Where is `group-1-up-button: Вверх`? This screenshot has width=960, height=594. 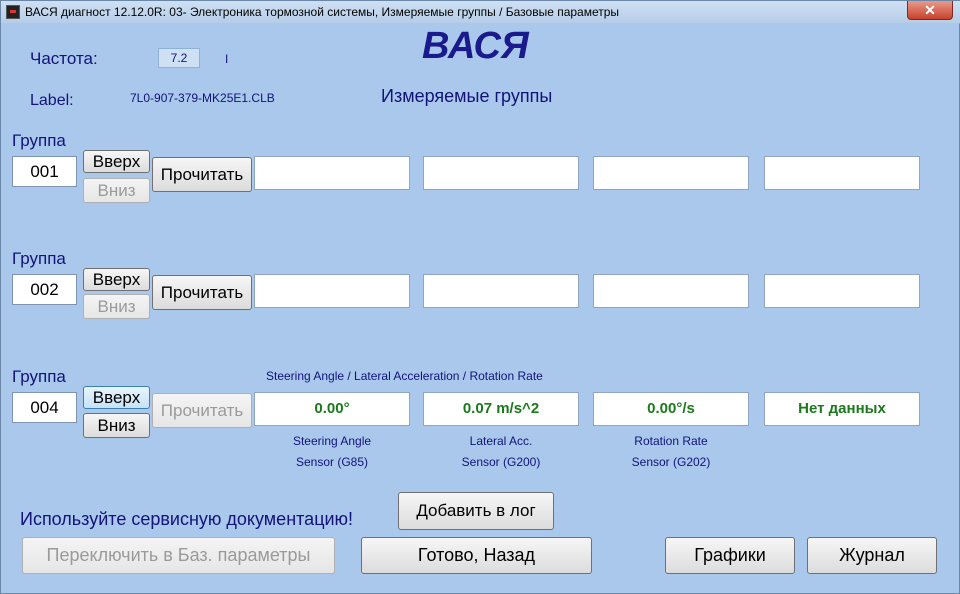
group-1-up-button: Вверх is located at coordinates (116, 161).